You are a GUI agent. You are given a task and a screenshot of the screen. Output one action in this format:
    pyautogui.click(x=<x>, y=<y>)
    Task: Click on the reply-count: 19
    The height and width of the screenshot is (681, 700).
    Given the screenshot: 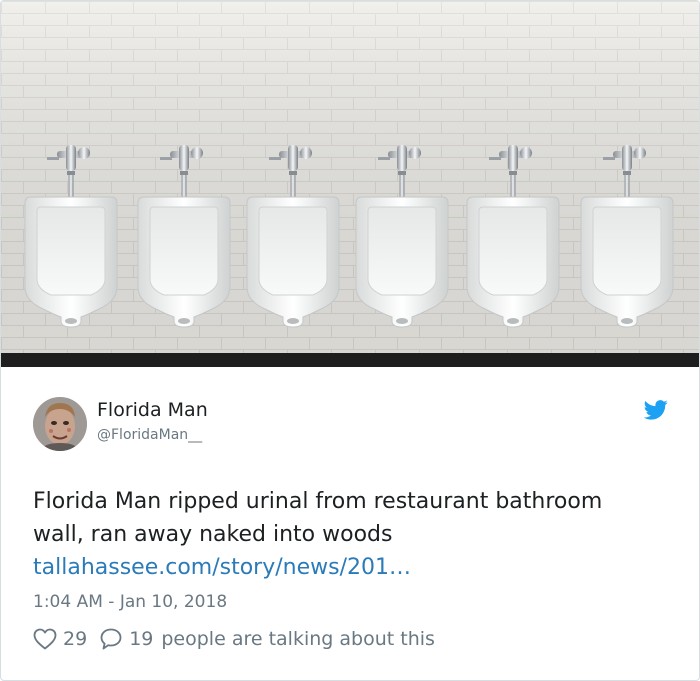 What is the action you would take?
    pyautogui.click(x=141, y=639)
    